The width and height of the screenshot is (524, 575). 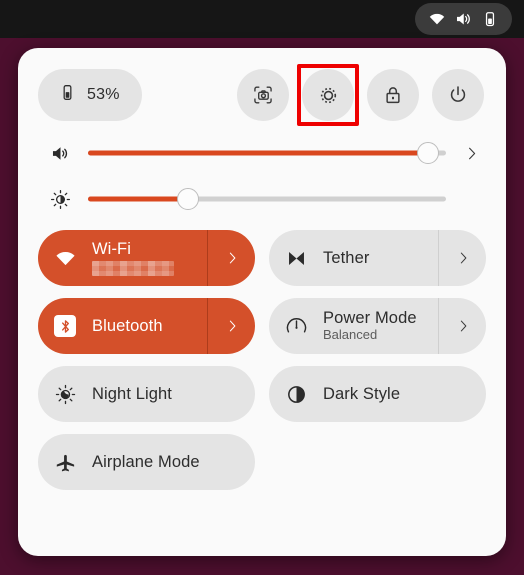 I want to click on gear-icon, so click(x=328, y=95).